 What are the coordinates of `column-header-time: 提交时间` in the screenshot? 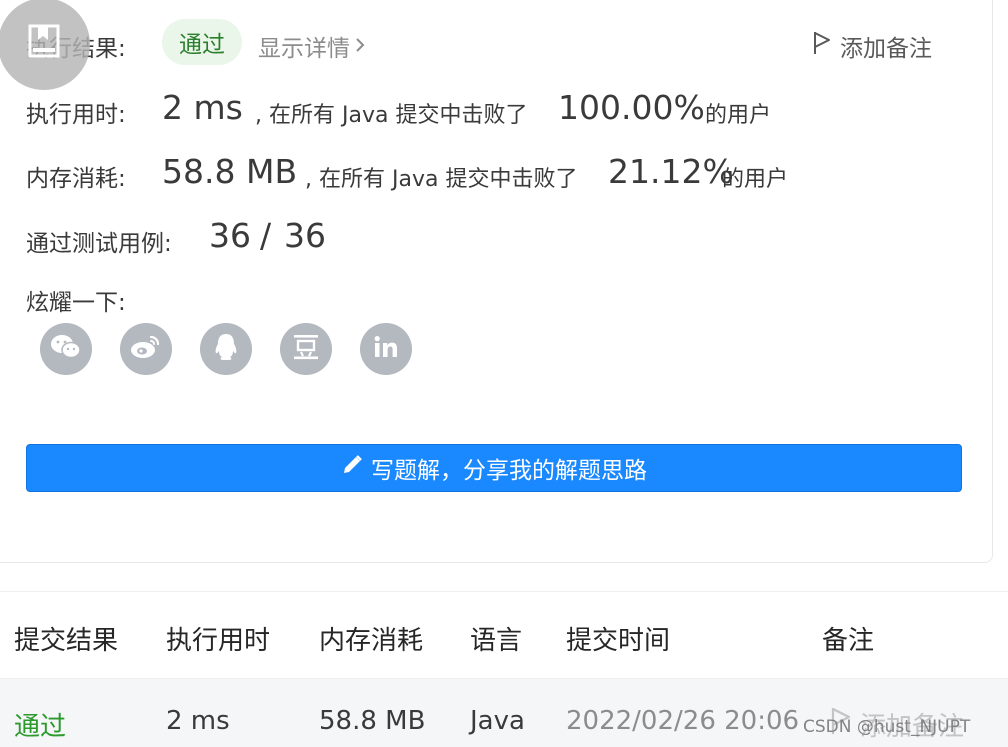 It's located at (618, 641).